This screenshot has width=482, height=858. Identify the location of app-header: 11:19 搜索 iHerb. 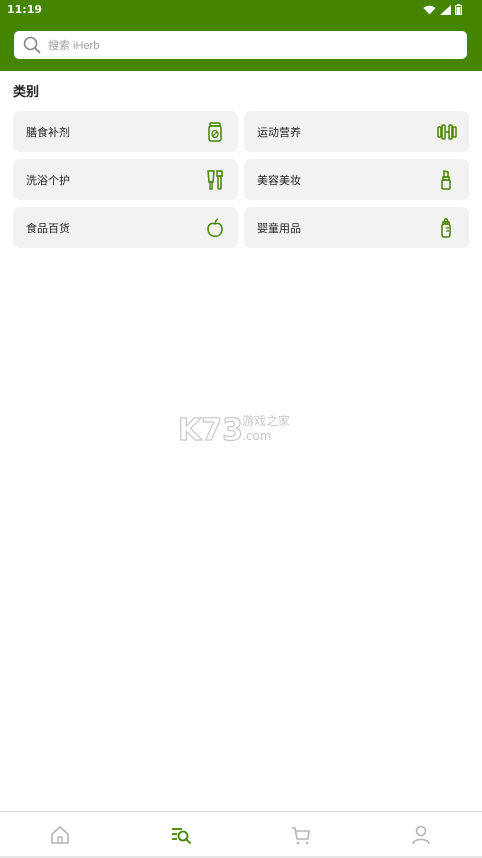
(241, 35).